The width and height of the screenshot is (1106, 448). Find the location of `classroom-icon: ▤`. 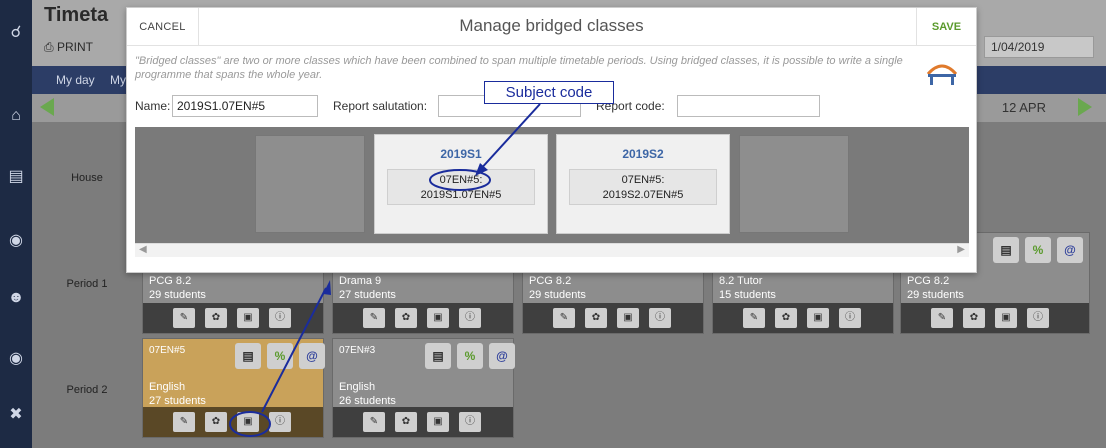

classroom-icon: ▤ is located at coordinates (16, 176).